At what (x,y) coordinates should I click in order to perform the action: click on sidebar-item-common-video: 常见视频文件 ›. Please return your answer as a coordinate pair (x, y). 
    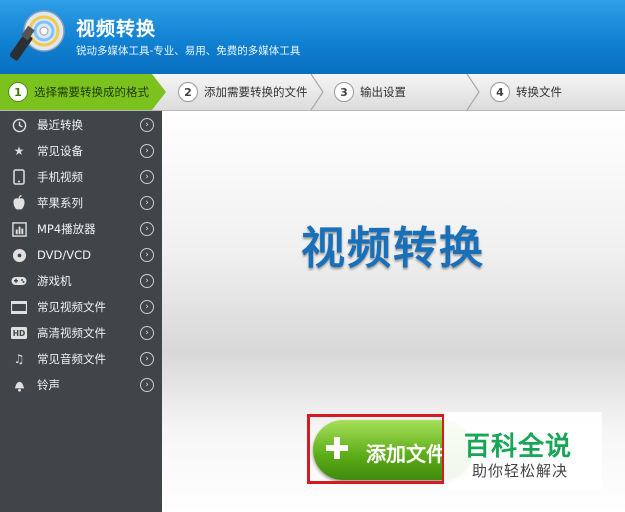
    Looking at the image, I should click on (81, 307).